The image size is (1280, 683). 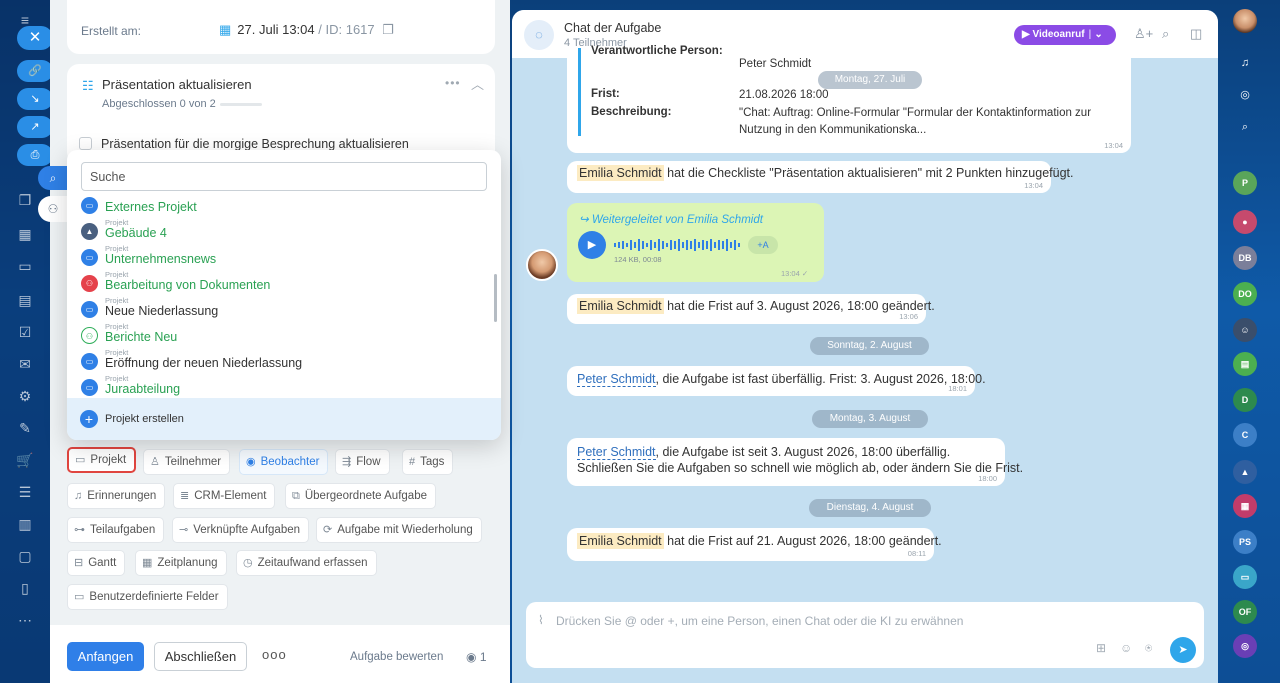 I want to click on avatar: DB, so click(x=1245, y=258).